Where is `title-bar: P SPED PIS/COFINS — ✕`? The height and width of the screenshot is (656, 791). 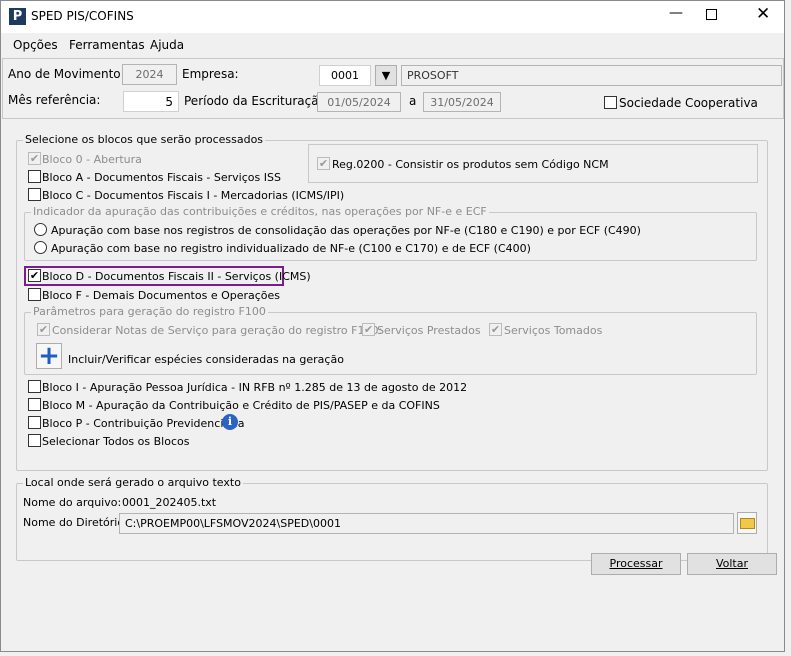
title-bar: P SPED PIS/COFINS — ✕ is located at coordinates (392, 17).